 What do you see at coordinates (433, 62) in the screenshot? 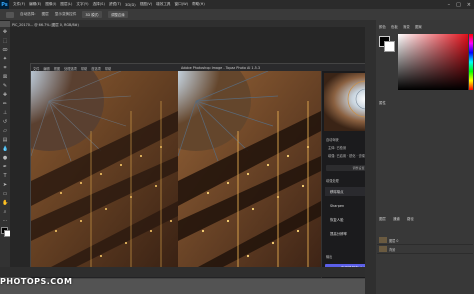
I see `color-picker-field` at bounding box center [433, 62].